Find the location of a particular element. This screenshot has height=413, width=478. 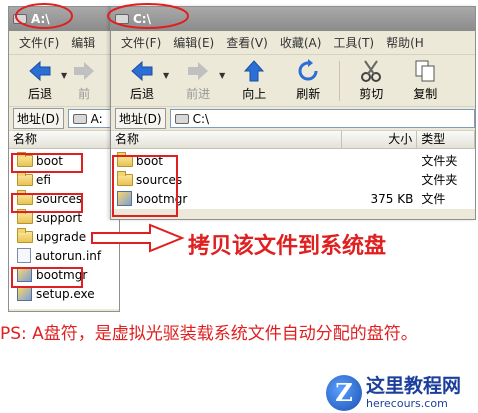

site-watermark: Z 这里教程网 herecours.com is located at coordinates (402, 392).